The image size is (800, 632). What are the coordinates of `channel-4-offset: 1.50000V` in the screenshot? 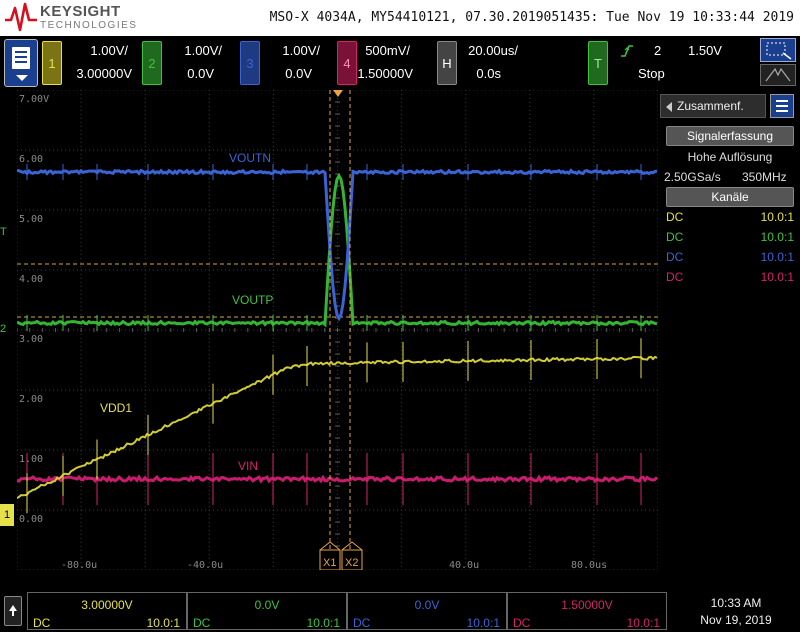 It's located at (385, 73).